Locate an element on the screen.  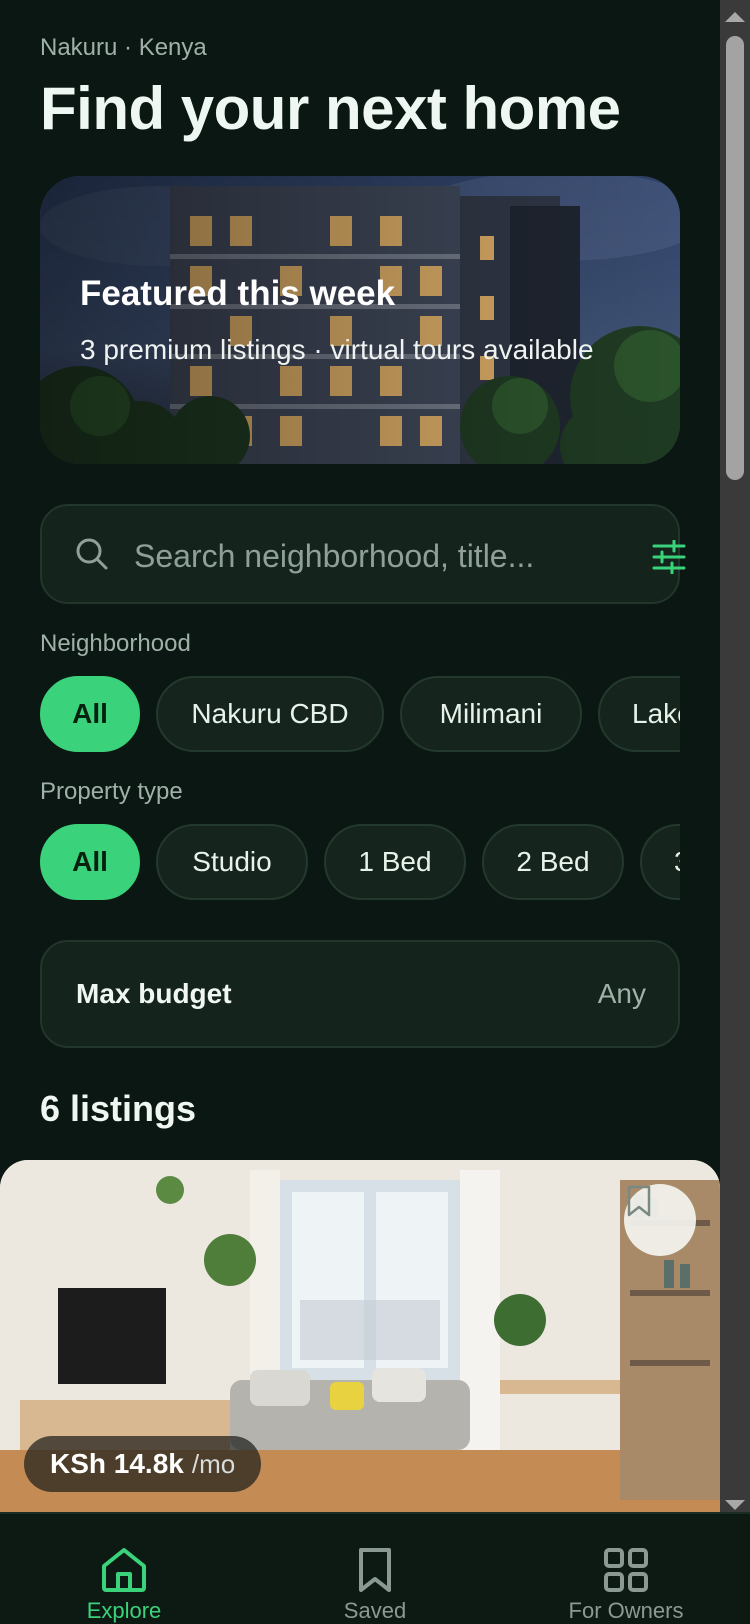
home-icon is located at coordinates (124, 1570).